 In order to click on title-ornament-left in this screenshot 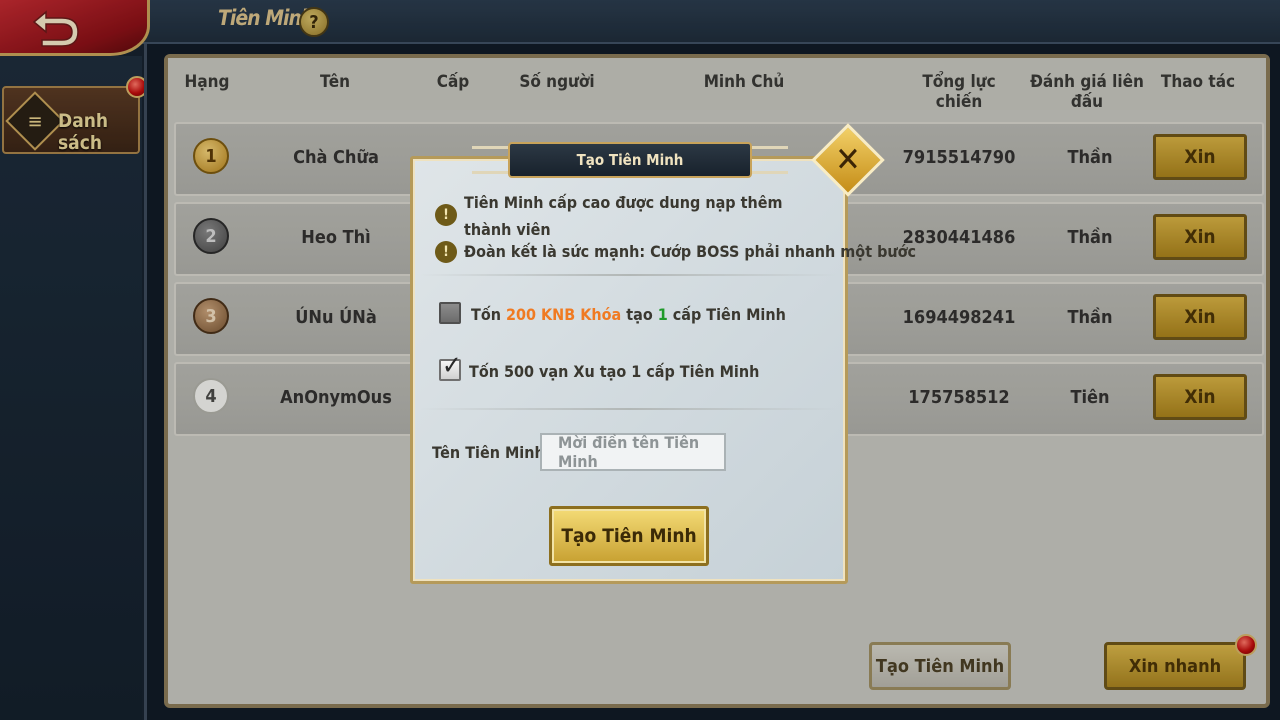, I will do `click(492, 160)`.